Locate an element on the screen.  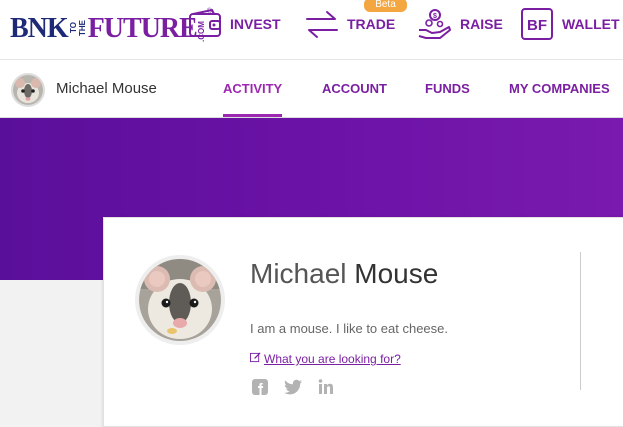
social-links is located at coordinates (293, 389).